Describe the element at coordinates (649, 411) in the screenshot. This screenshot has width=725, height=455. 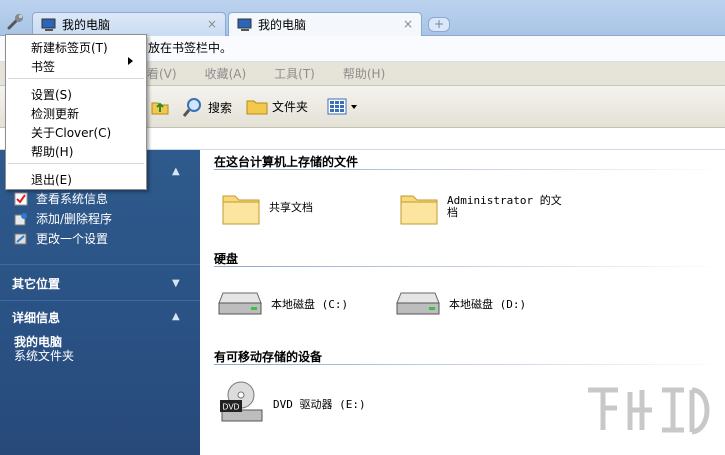
I see `watermark-logo` at that location.